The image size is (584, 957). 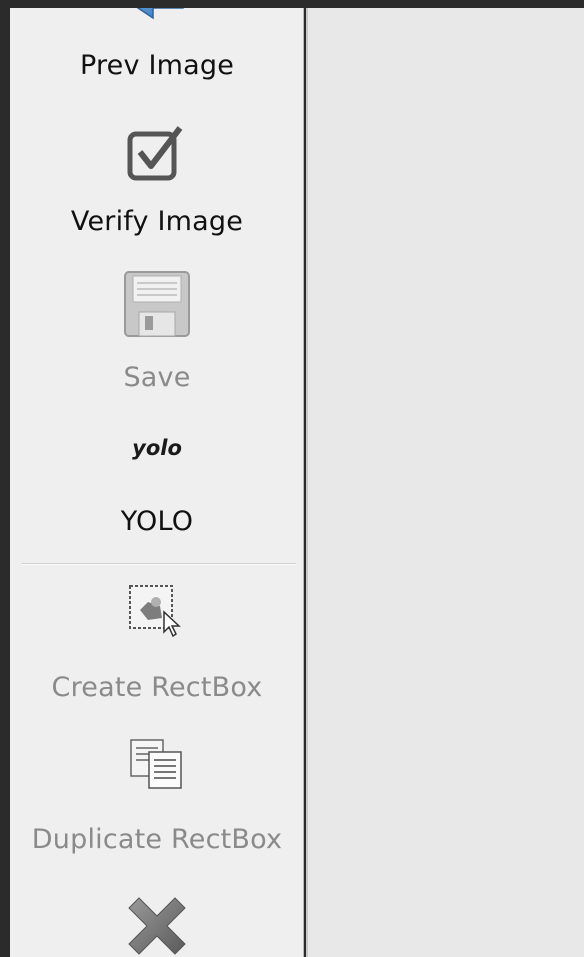 What do you see at coordinates (155, 153) in the screenshot?
I see `checkbox-icon` at bounding box center [155, 153].